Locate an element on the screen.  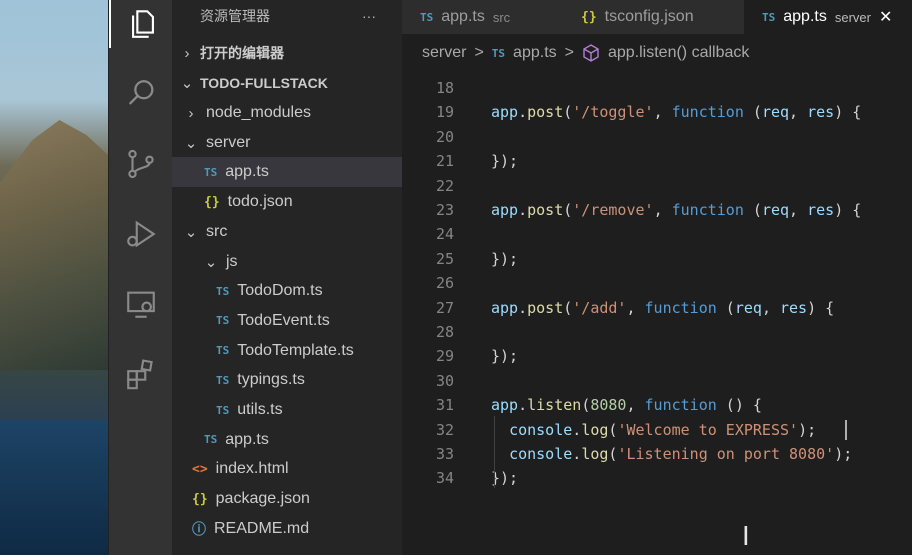
mouse-ibeam-icon: I is located at coordinates (746, 537).